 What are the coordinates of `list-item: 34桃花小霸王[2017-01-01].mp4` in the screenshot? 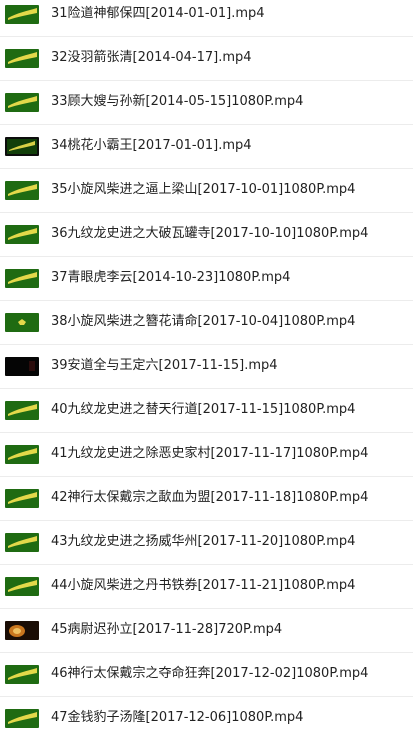 It's located at (206, 147).